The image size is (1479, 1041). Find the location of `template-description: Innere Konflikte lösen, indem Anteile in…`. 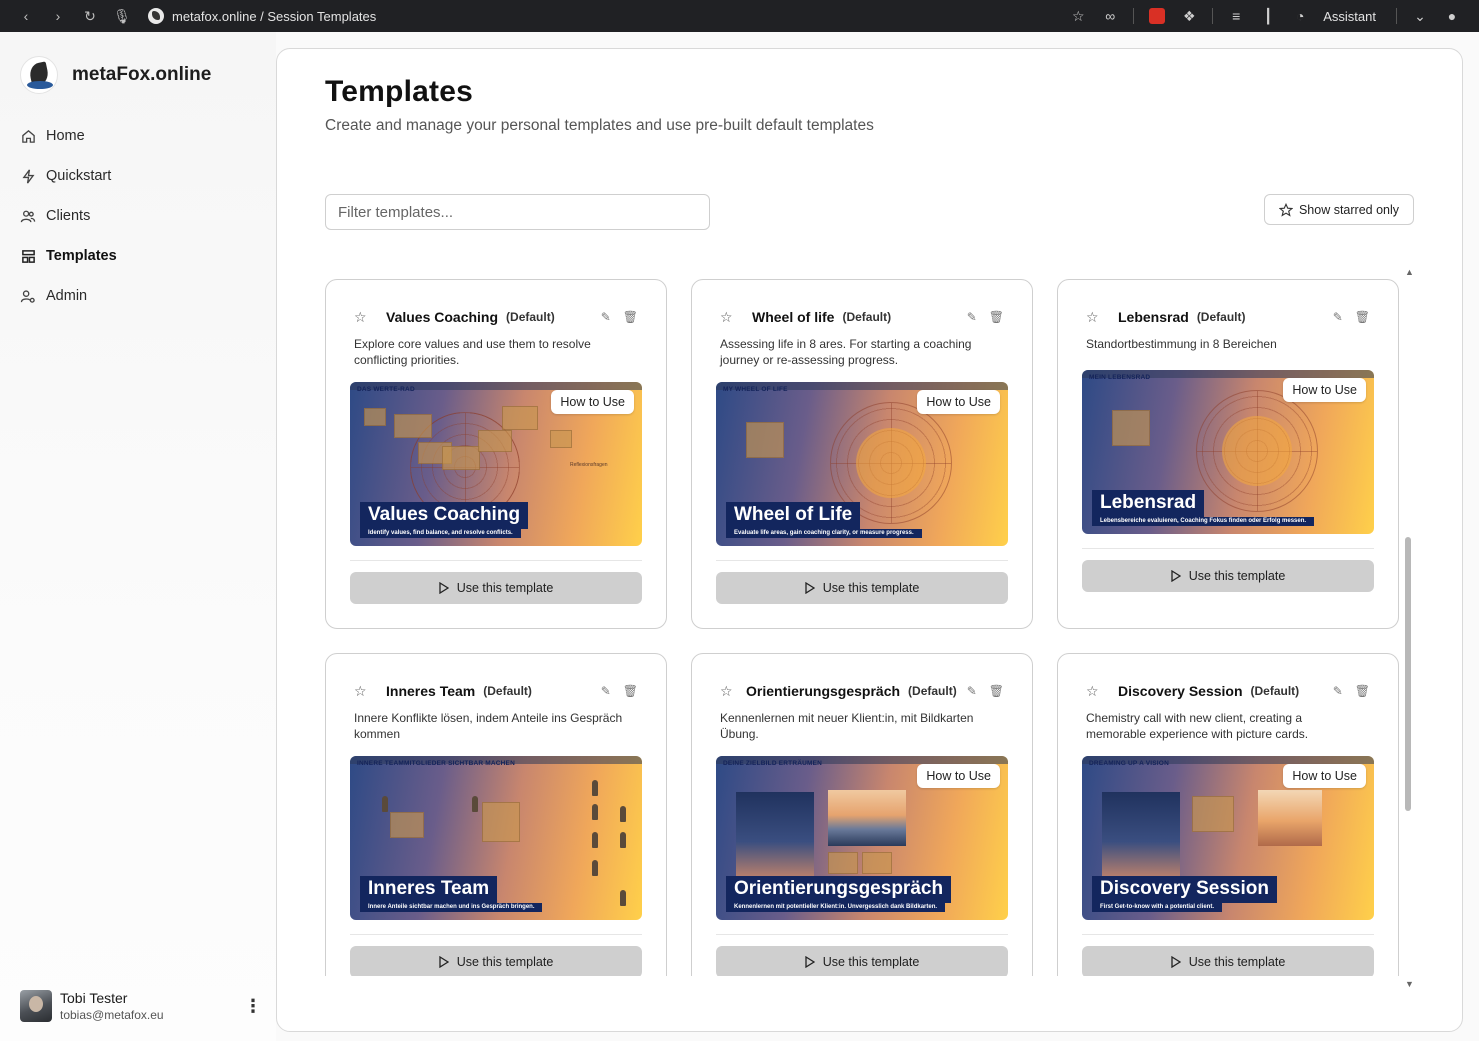

template-description: Innere Konflikte lösen, indem Anteile in… is located at coordinates (488, 726).